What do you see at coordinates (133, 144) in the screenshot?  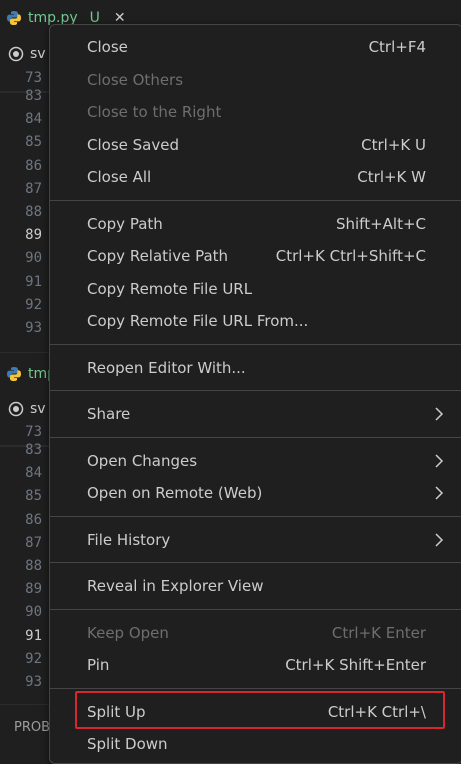 I see `menu-item-label: Close Saved` at bounding box center [133, 144].